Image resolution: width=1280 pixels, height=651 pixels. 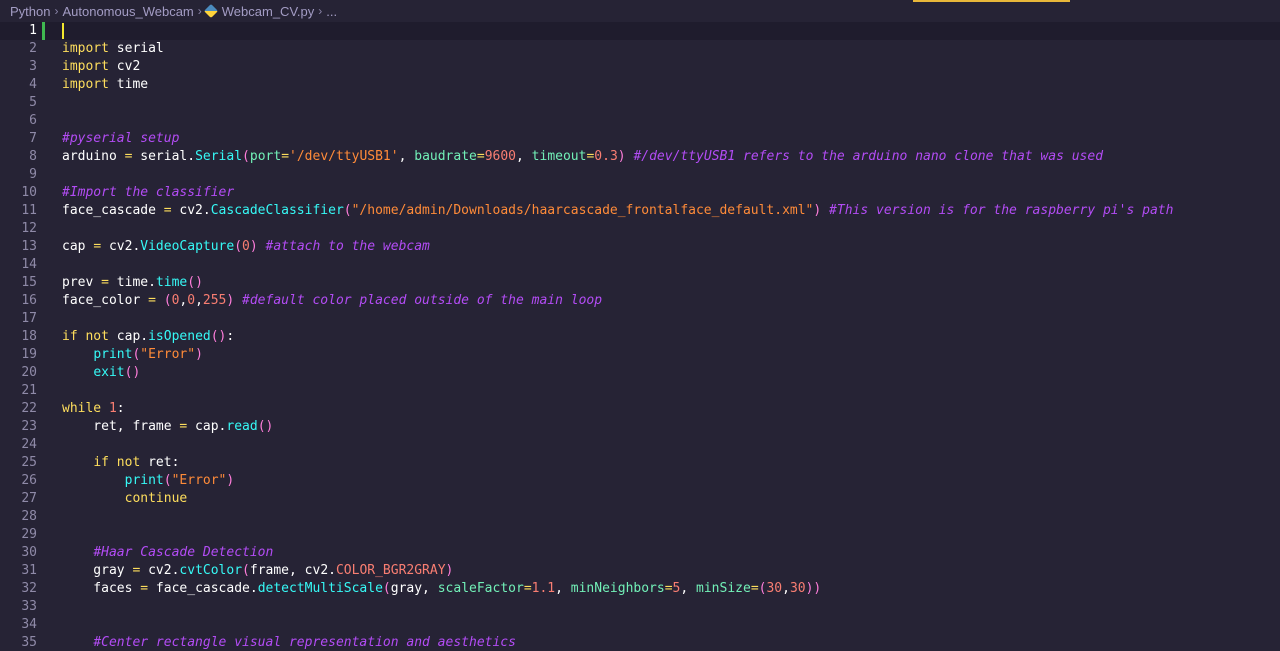 What do you see at coordinates (29, 264) in the screenshot?
I see `line-number: 14` at bounding box center [29, 264].